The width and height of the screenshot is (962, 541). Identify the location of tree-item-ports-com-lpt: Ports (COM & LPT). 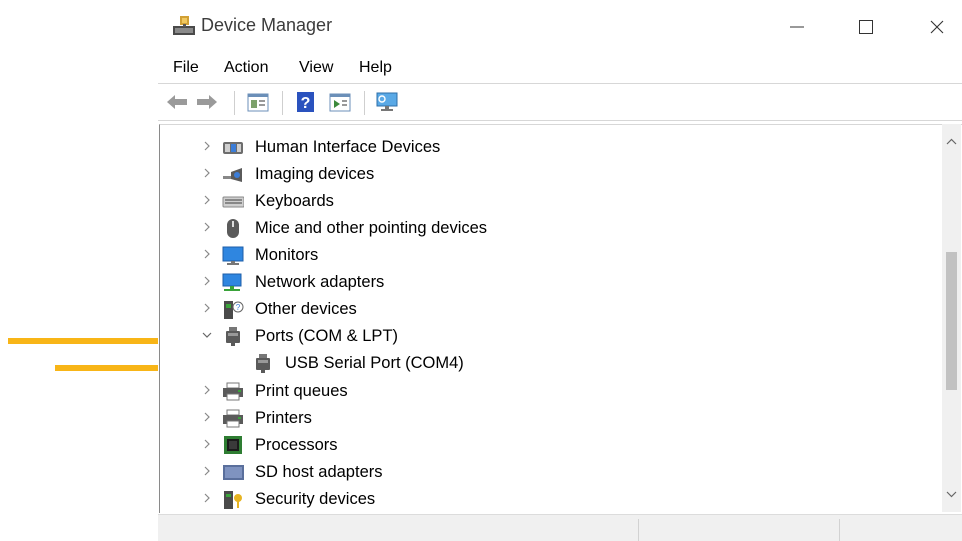
(550, 336).